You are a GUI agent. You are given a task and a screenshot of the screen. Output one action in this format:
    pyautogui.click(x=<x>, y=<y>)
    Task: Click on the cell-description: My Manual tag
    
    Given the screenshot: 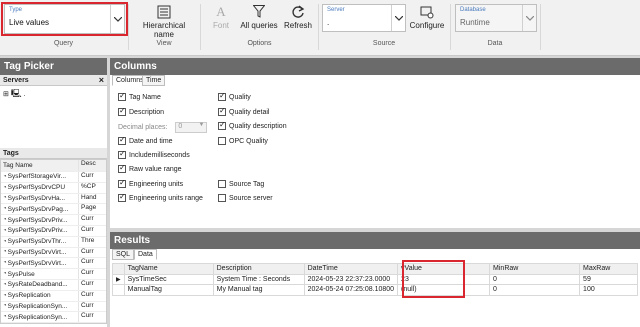 What is the action you would take?
    pyautogui.click(x=258, y=290)
    